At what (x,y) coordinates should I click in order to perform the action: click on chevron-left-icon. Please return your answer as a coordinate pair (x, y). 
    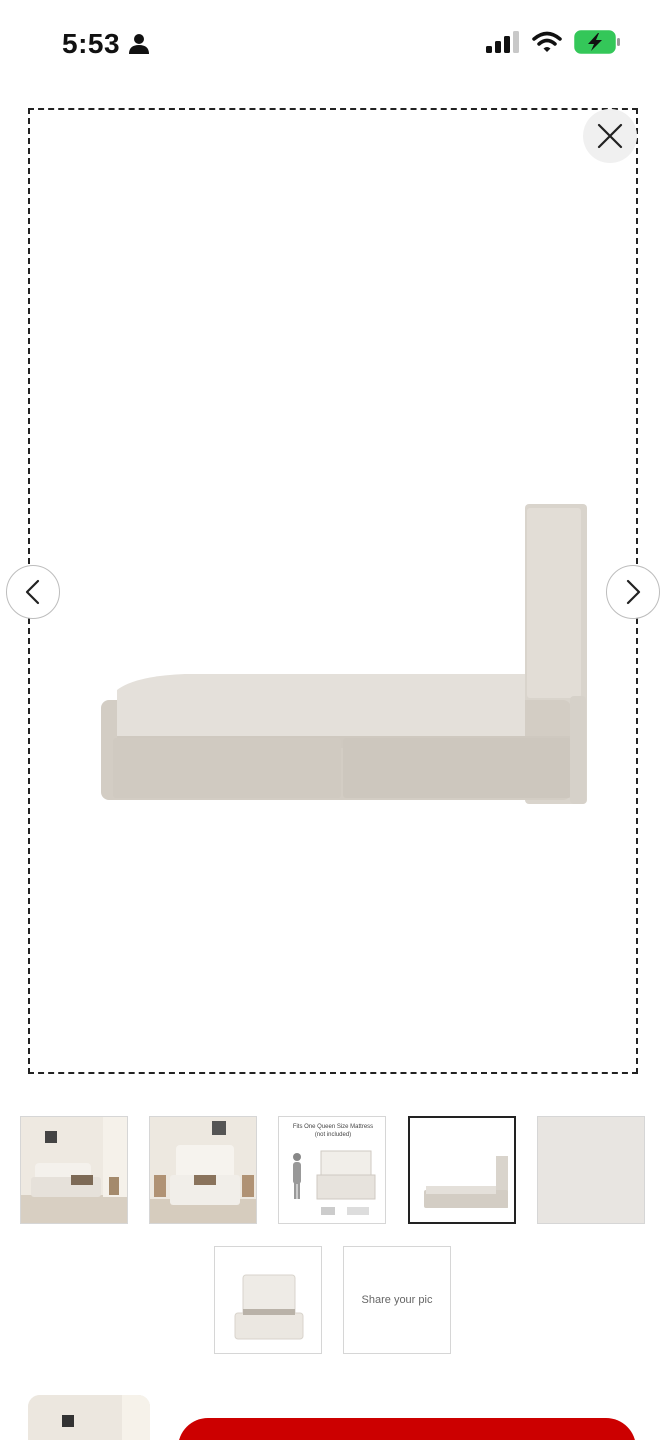
    Looking at the image, I should click on (32, 592).